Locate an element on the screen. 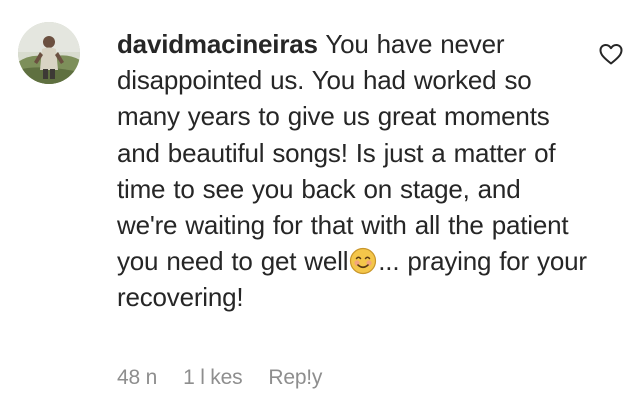 The image size is (634, 401). avatar-photo is located at coordinates (49, 53).